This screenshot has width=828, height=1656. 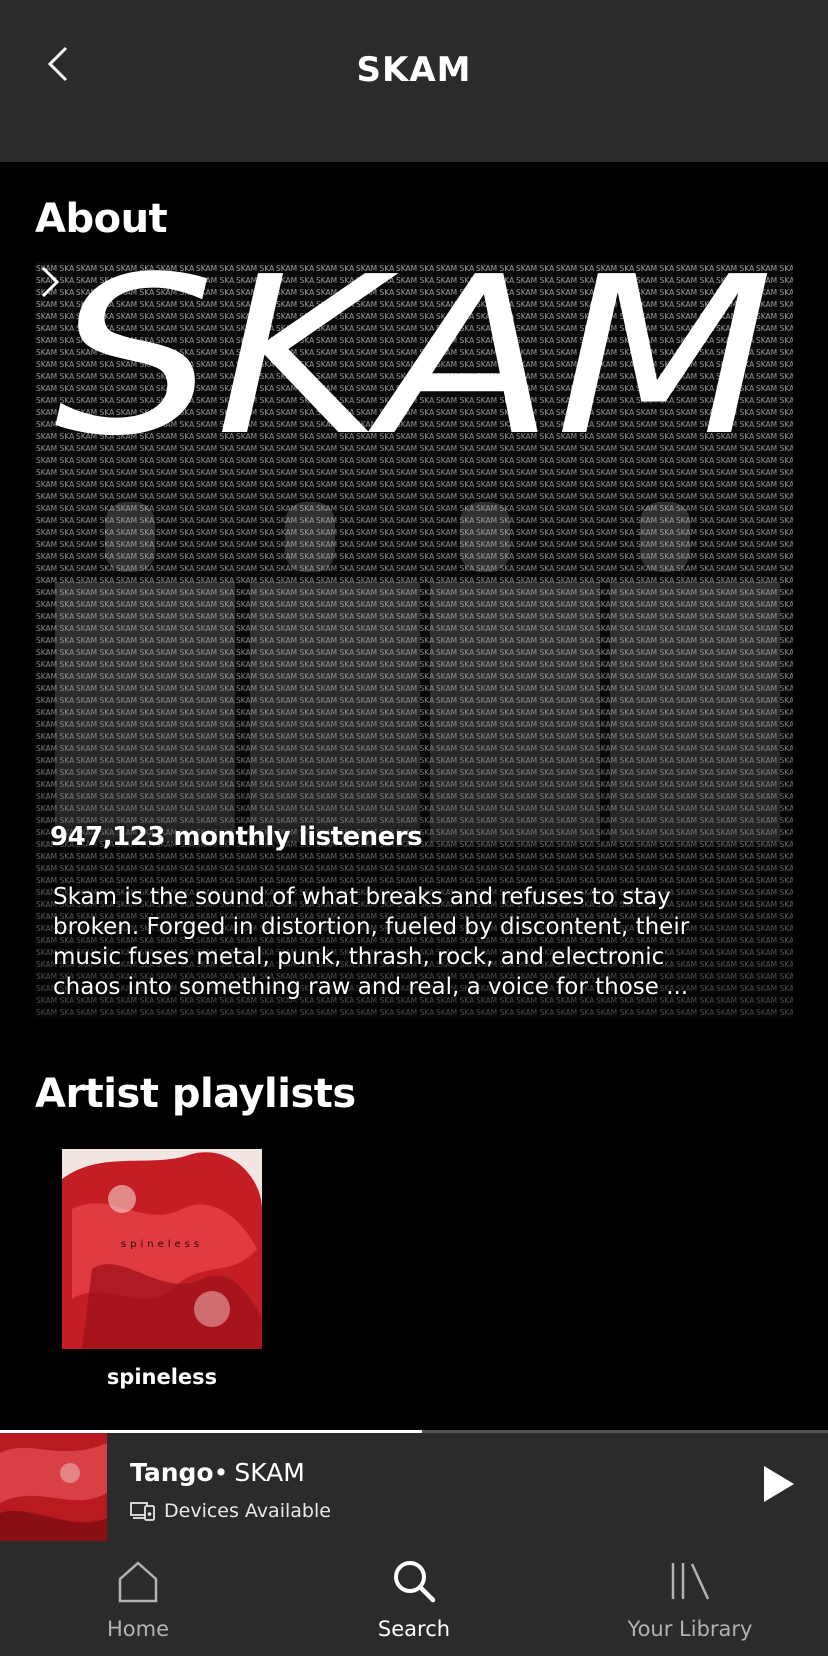 I want to click on track-artist: SKAM, so click(x=269, y=1472).